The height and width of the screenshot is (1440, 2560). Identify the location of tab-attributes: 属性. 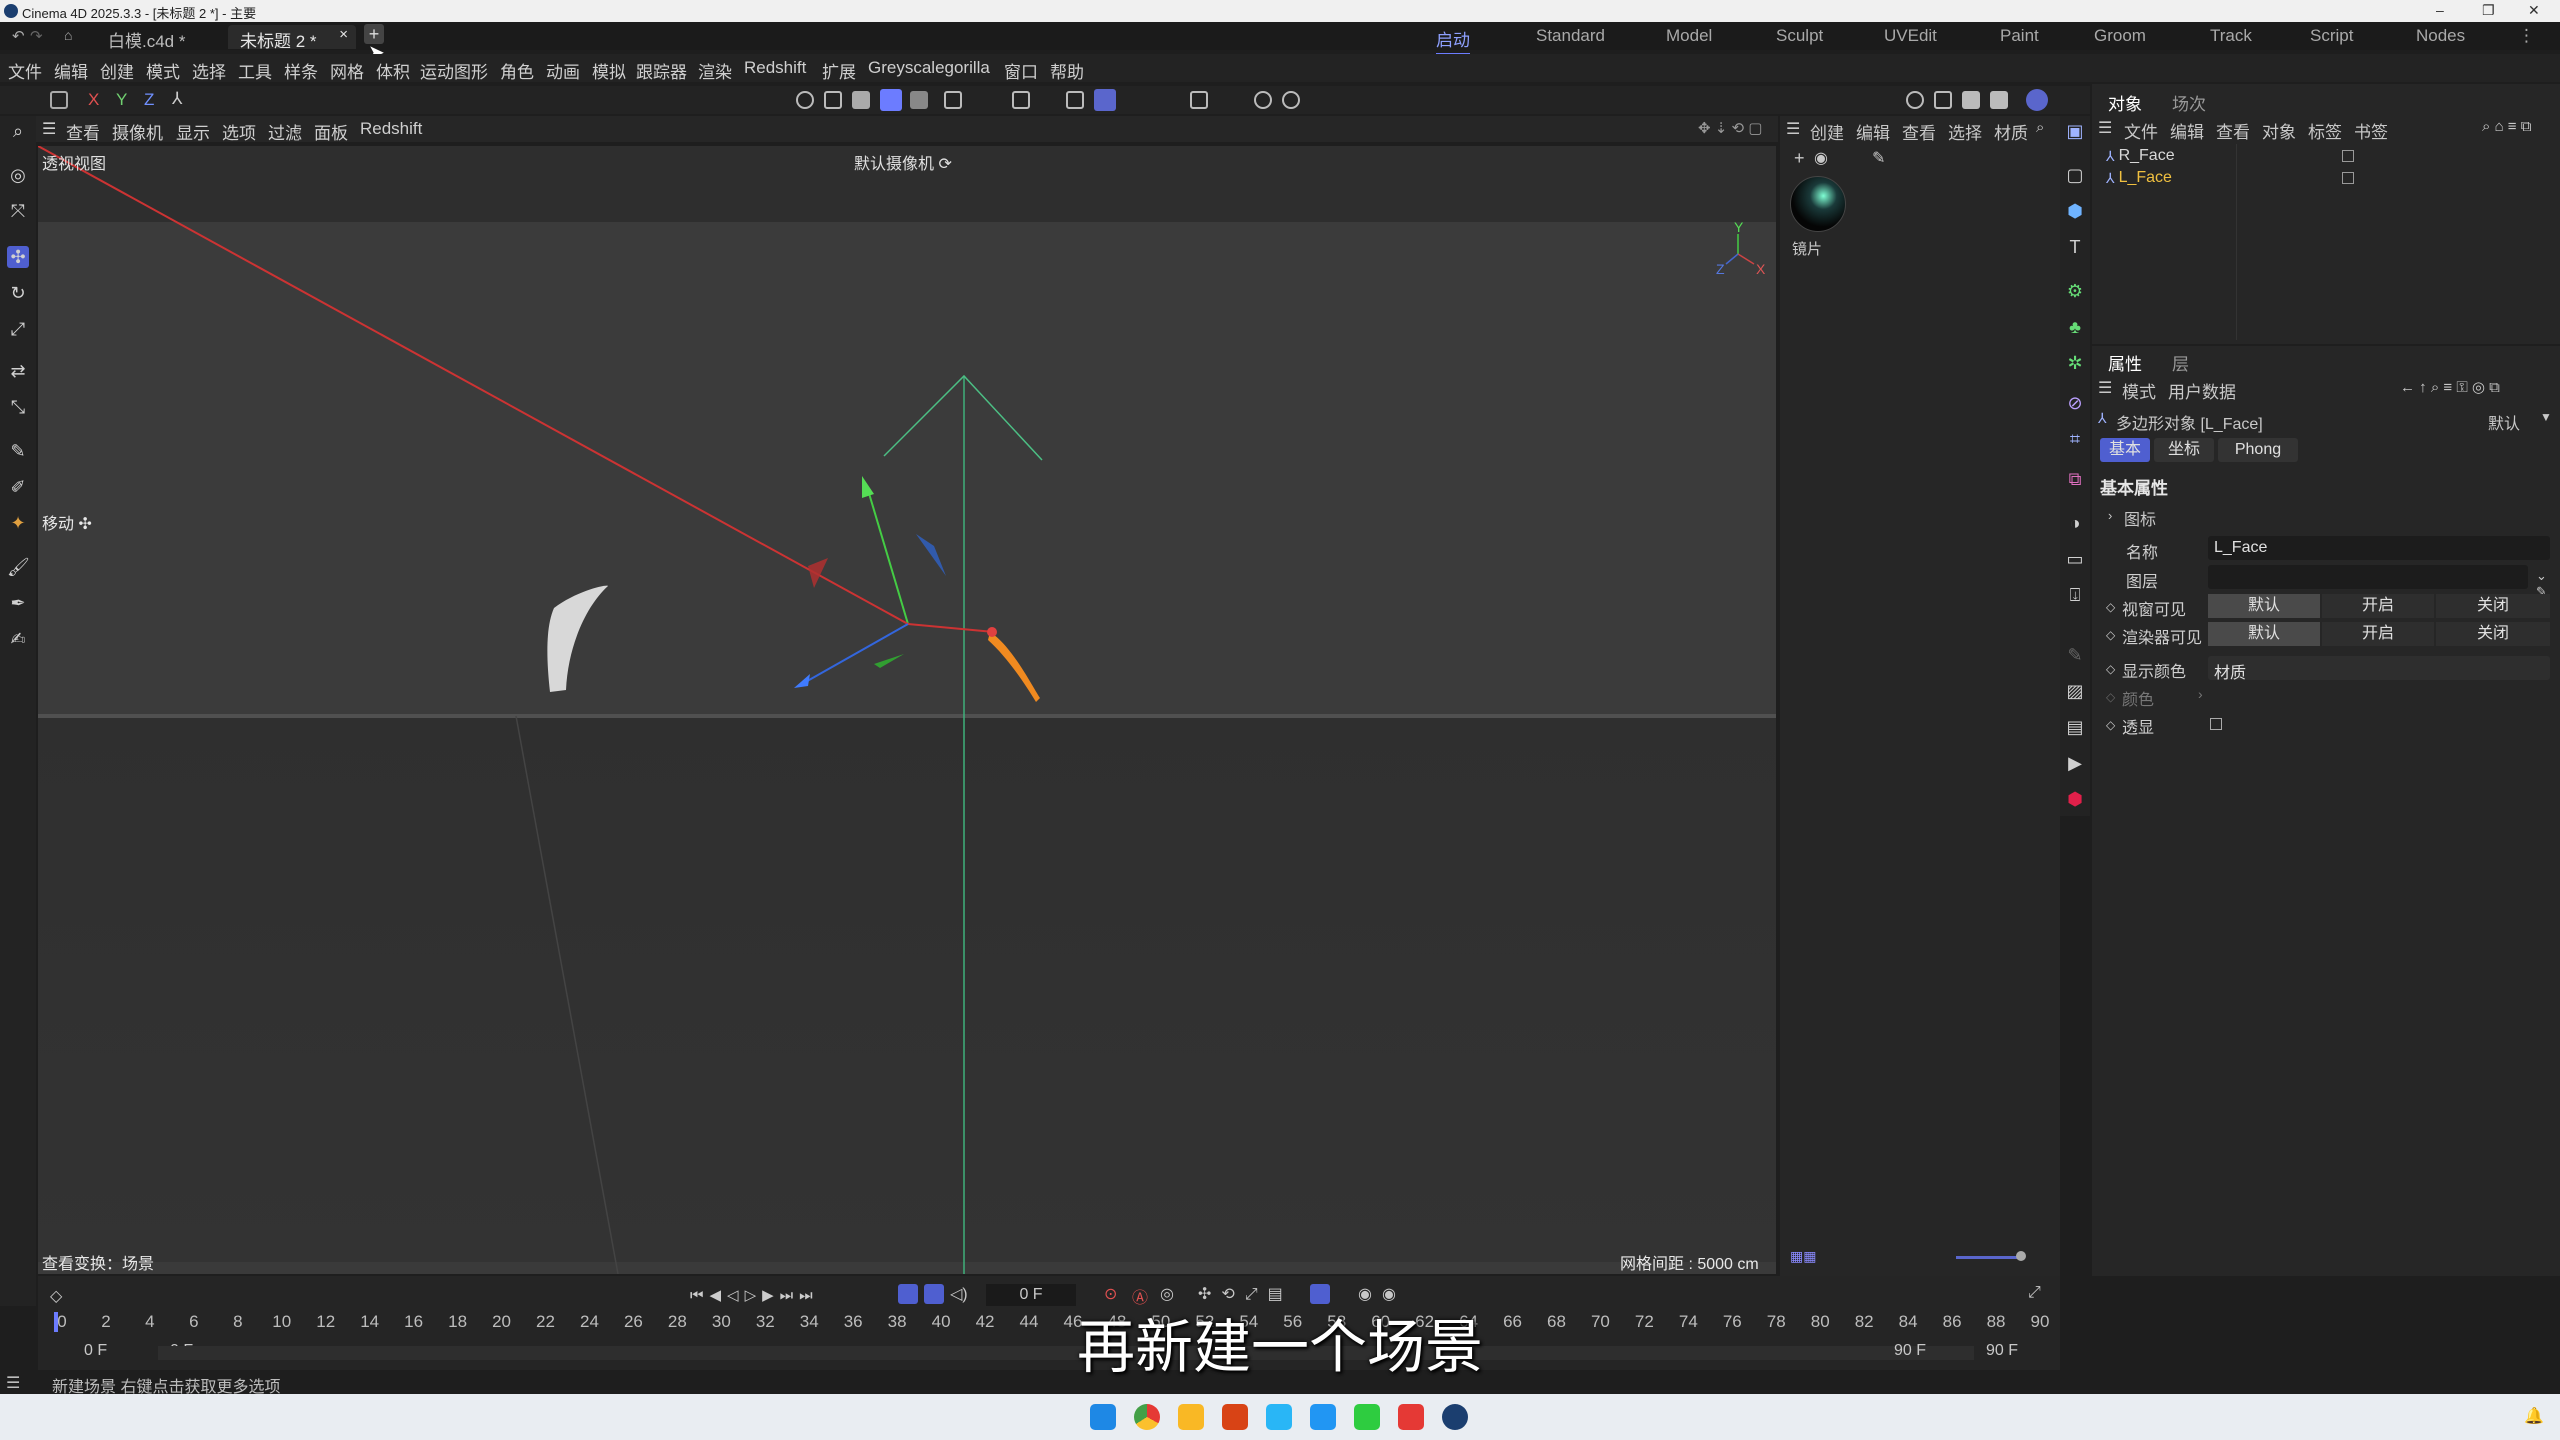
(2125, 362).